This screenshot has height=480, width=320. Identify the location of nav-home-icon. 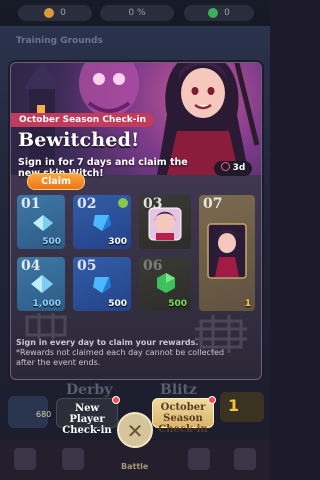
(25, 459).